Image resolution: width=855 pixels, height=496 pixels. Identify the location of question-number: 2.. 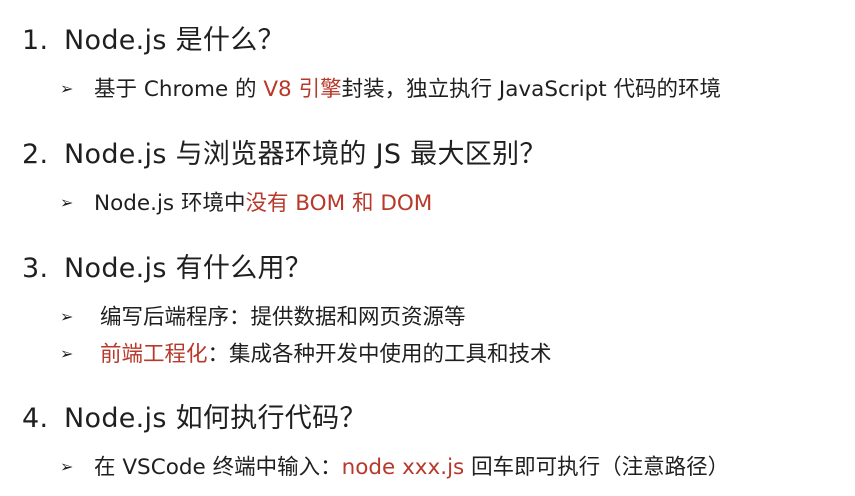
(35, 154).